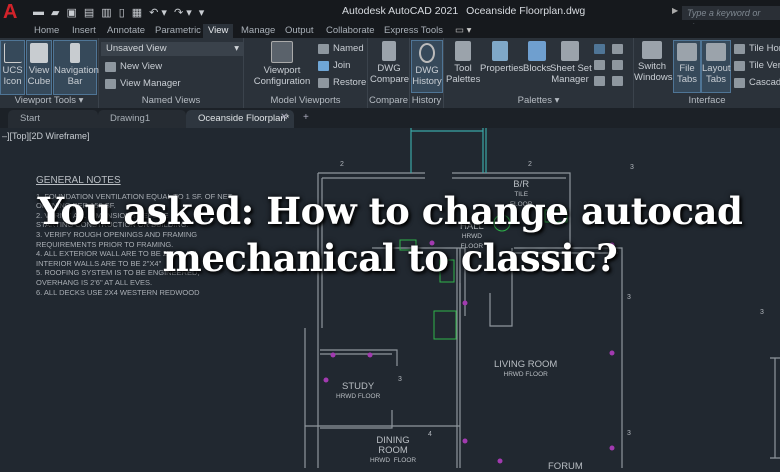 Image resolution: width=780 pixels, height=472 pixels. Describe the element at coordinates (118, 12) in the screenshot. I see `quick-access-toolbar: ▬ ▰ ▣ ▤ ▥ ▯ ▦ ↶ ▾ ↷ ▾ ▾` at that location.